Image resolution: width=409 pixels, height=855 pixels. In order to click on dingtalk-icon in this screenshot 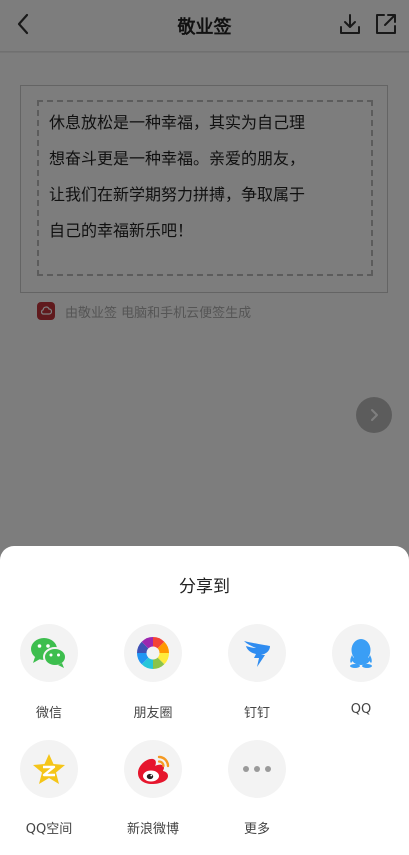, I will do `click(257, 653)`.